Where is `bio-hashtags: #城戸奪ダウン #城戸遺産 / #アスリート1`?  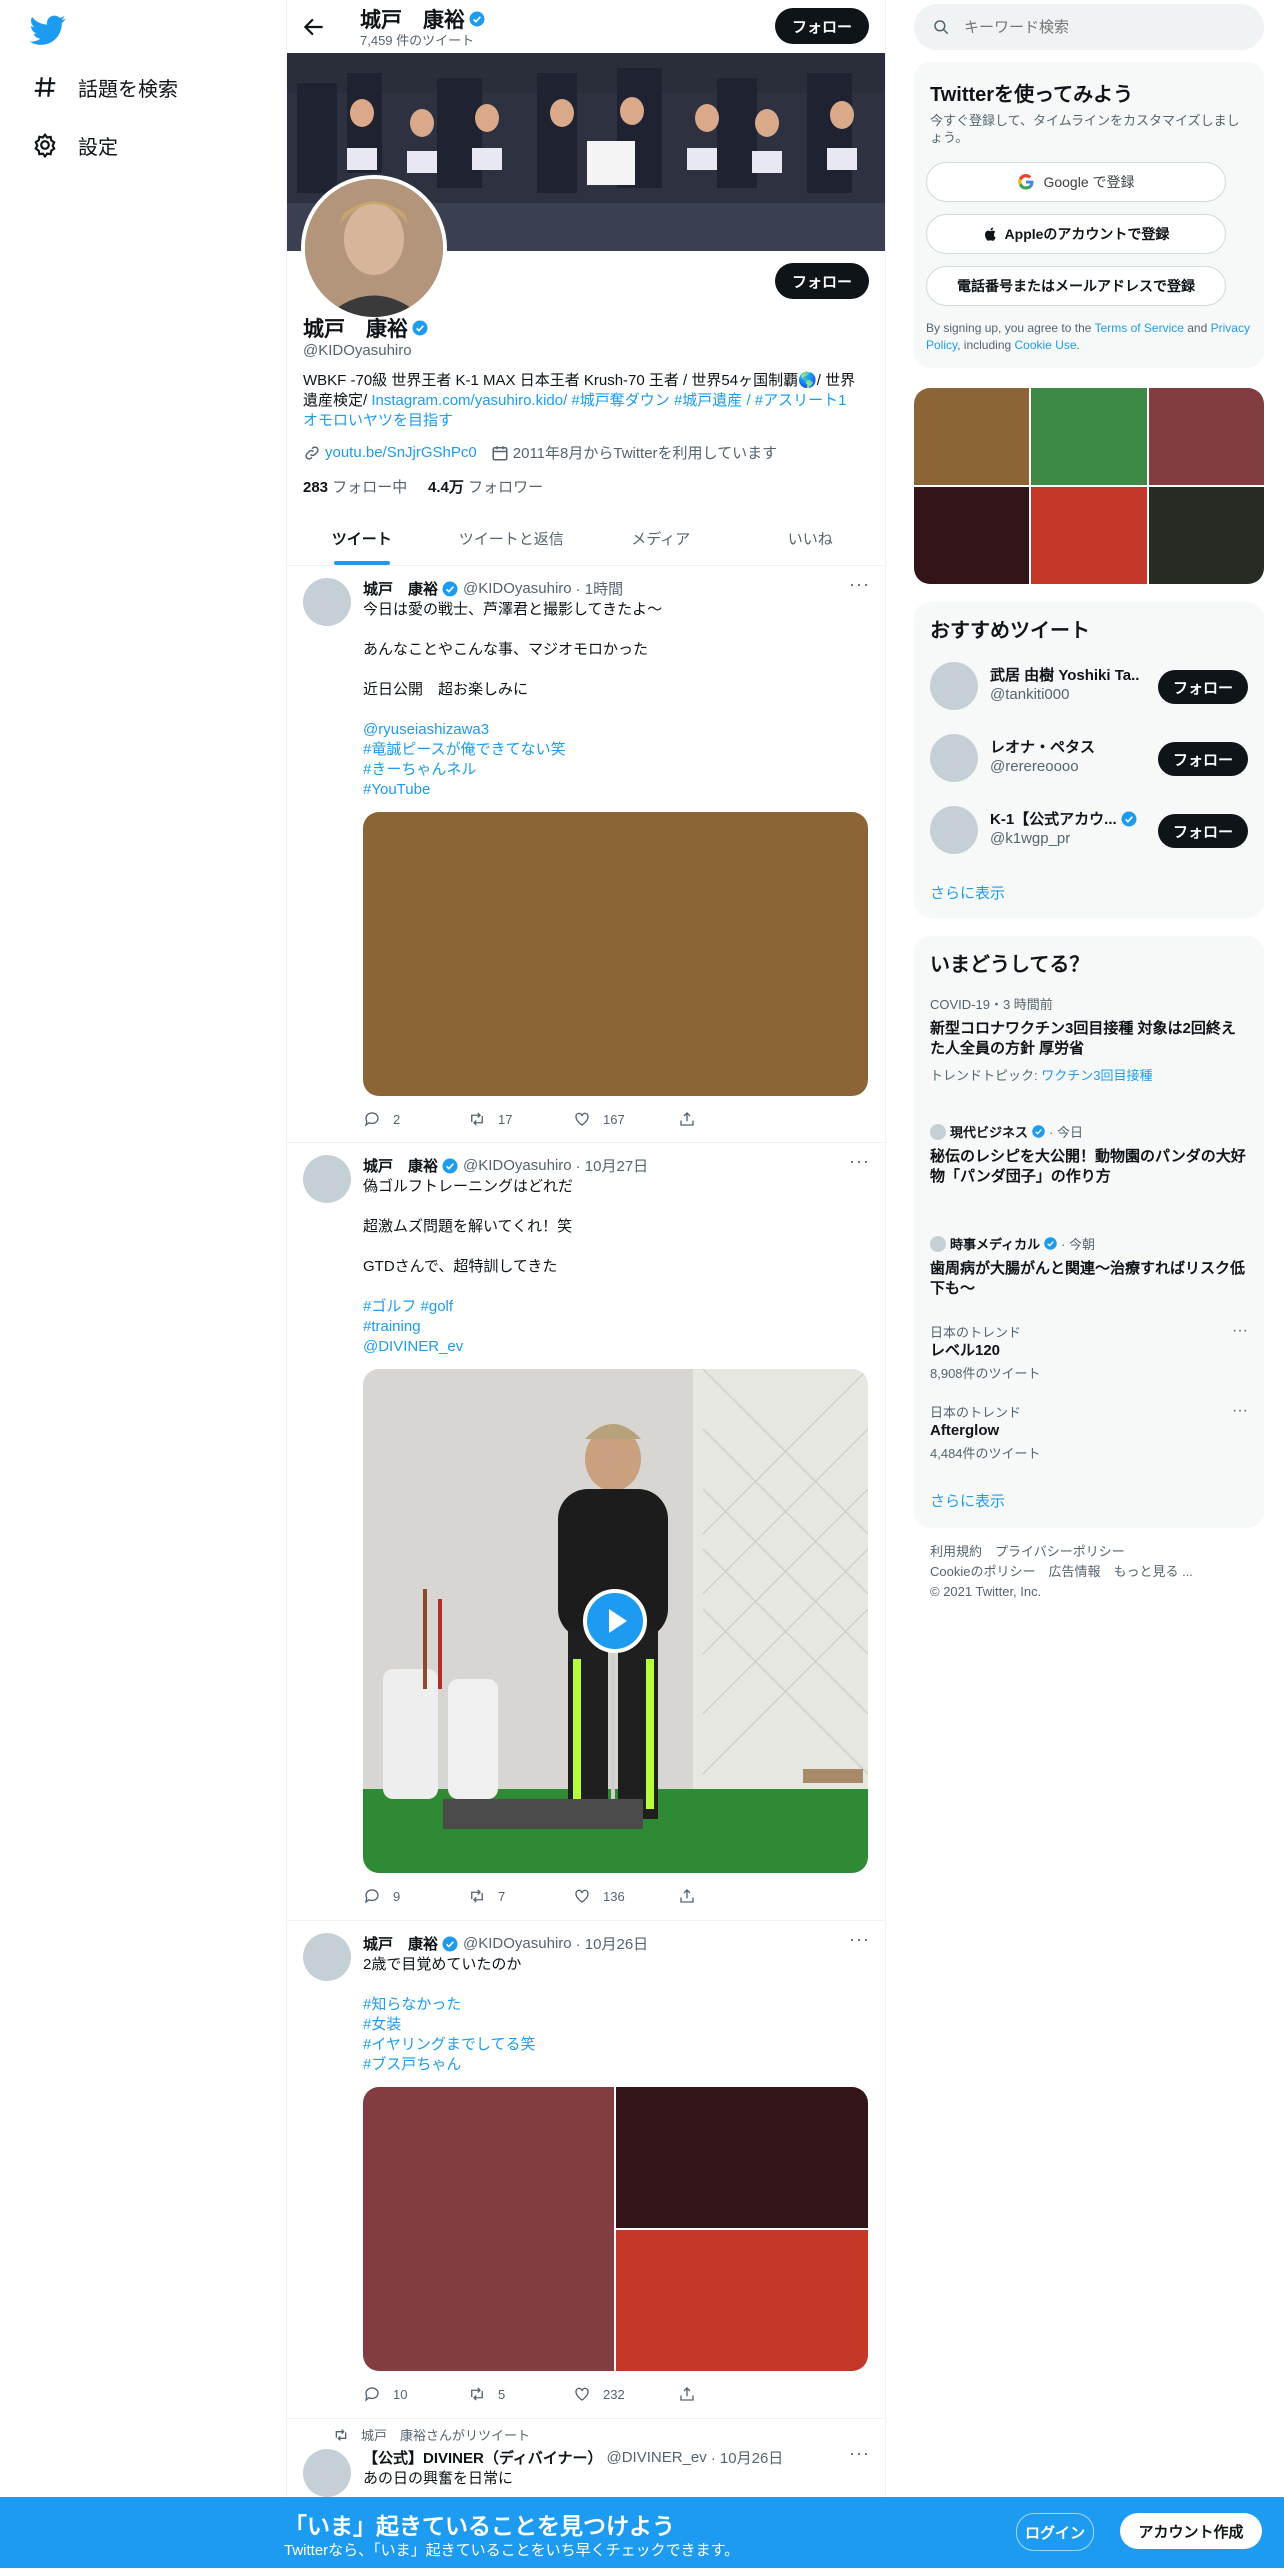
bio-hashtags: #城戸奪ダウン #城戸遺産 / #アスリート1 is located at coordinates (706, 400).